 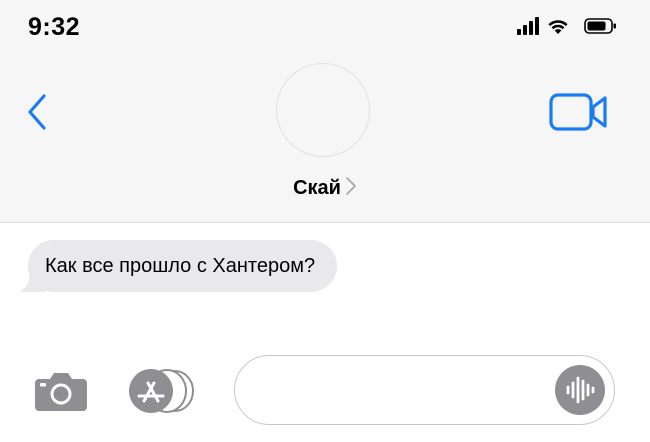 I want to click on camera-button, so click(x=61, y=391).